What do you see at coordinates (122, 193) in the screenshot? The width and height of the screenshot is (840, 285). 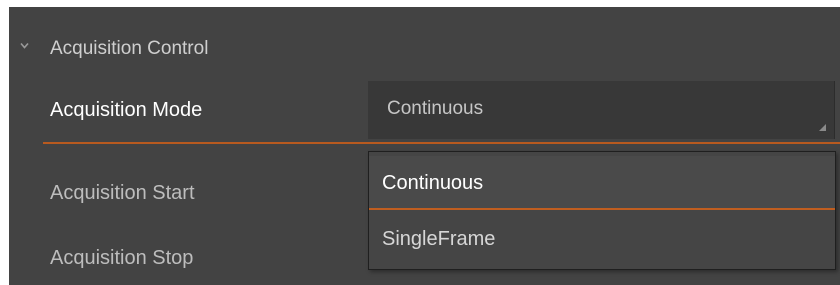 I see `property-label-acquisition-start: Acquisition Start` at bounding box center [122, 193].